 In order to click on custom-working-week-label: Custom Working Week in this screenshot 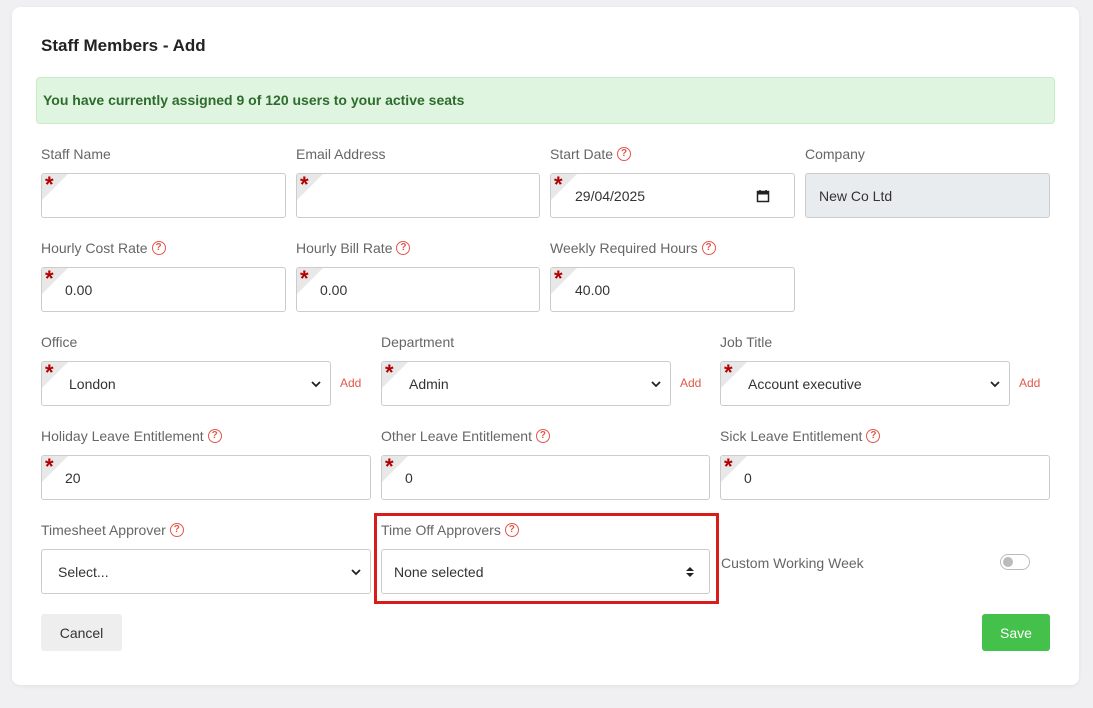, I will do `click(792, 563)`.